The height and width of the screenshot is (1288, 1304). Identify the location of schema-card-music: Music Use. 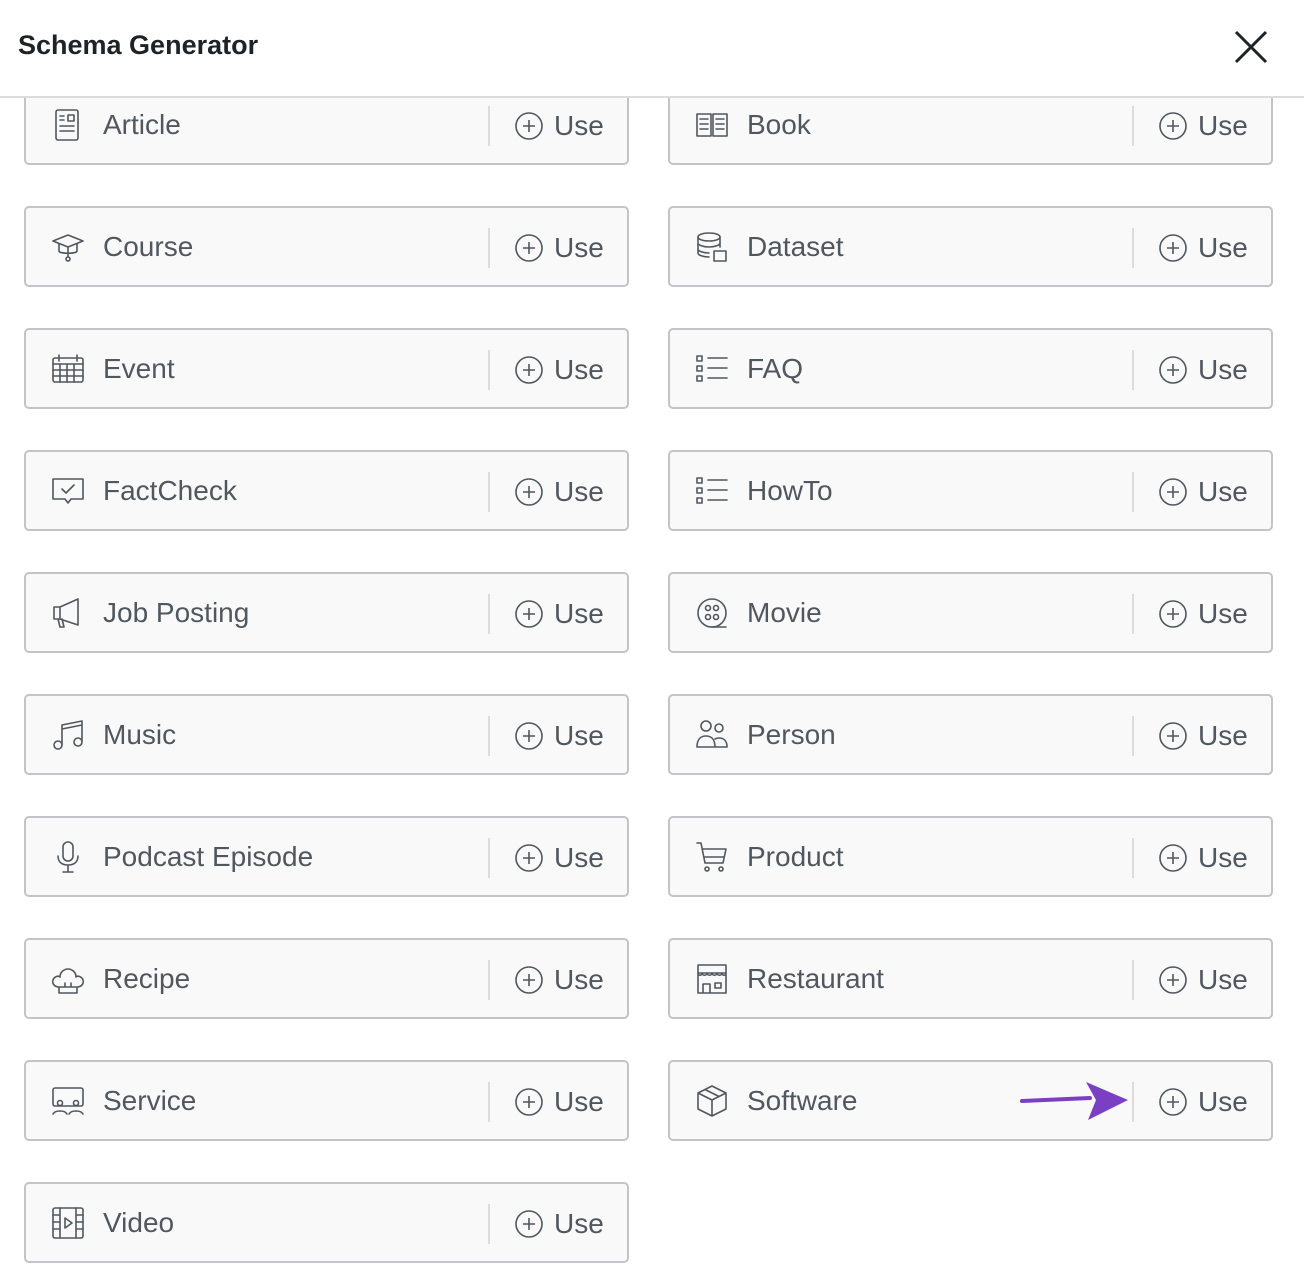
(326, 734).